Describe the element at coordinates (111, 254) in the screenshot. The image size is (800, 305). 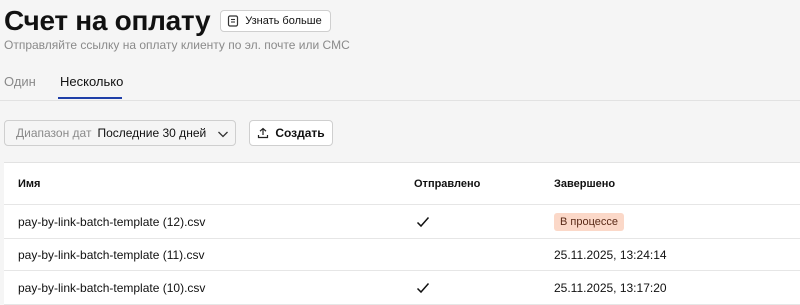
I see `file-name: pay-by-link-batch-template (11).csv` at that location.